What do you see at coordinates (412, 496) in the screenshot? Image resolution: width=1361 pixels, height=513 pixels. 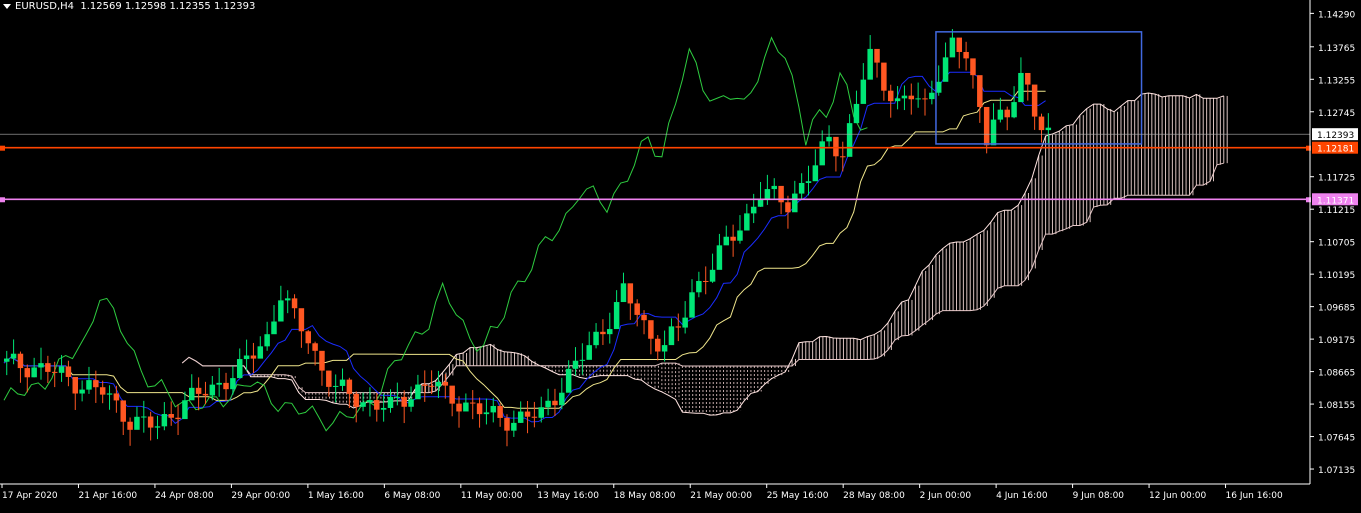 I see `x-tick-label: 6 May 08:00` at bounding box center [412, 496].